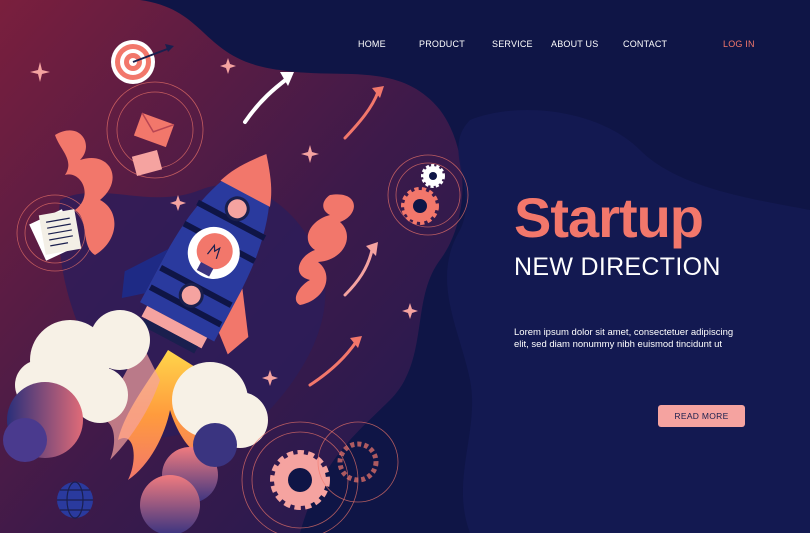 The height and width of the screenshot is (533, 810). Describe the element at coordinates (701, 416) in the screenshot. I see `read-more-button: READ MORE` at that location.